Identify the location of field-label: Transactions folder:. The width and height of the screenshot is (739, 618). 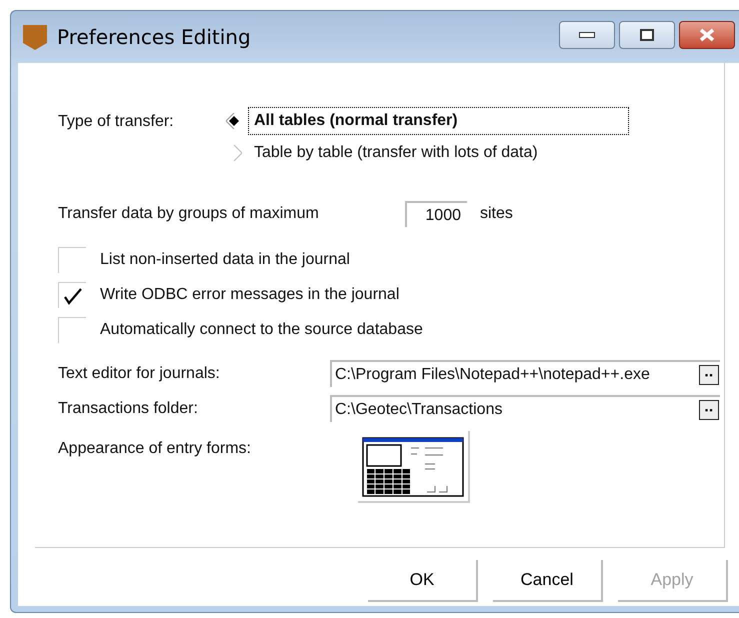
(128, 409).